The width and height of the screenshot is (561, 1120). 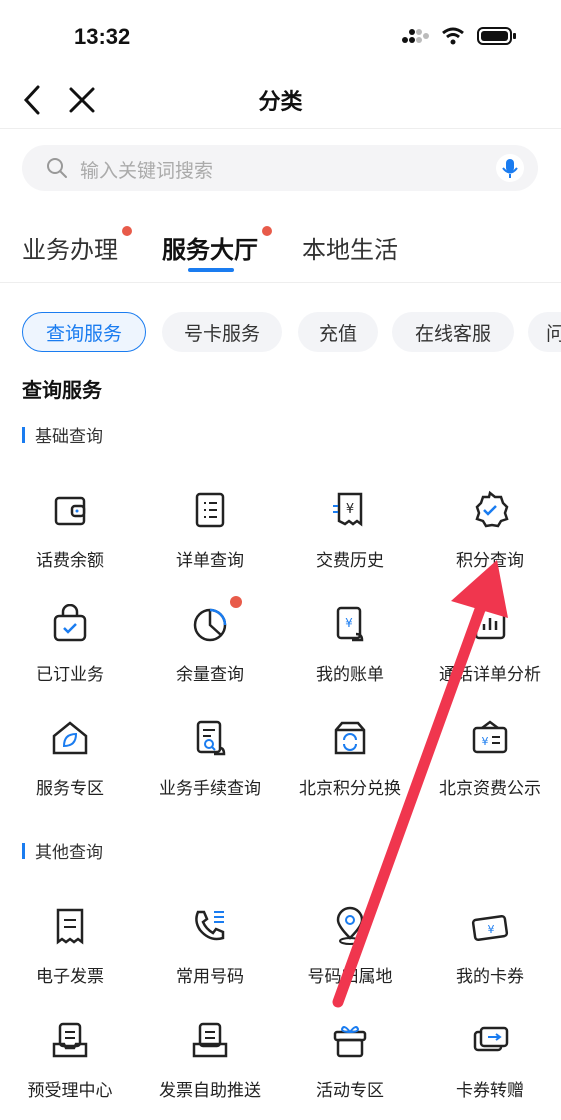 What do you see at coordinates (210, 1040) in the screenshot?
I see `invoice-send-icon` at bounding box center [210, 1040].